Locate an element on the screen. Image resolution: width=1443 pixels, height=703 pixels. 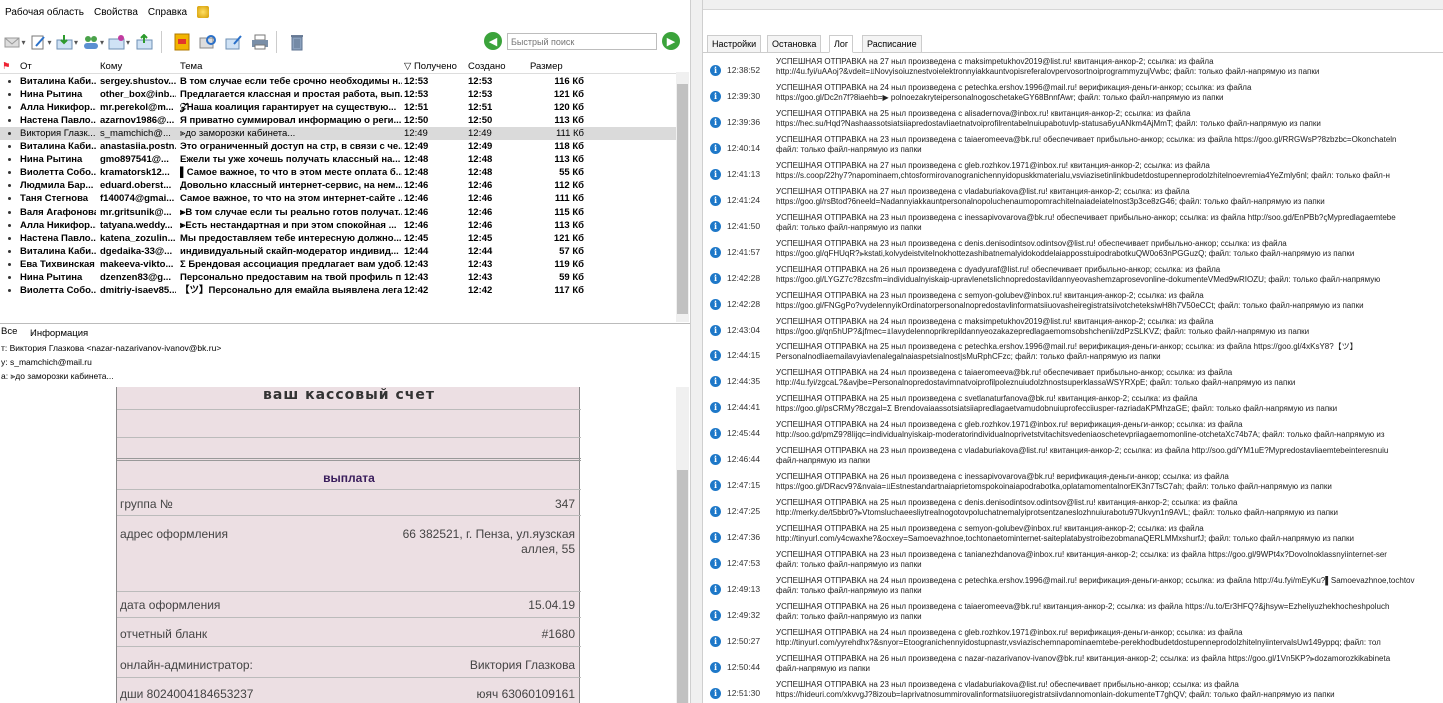
mail-received: 12:43 is located at coordinates (416, 277).